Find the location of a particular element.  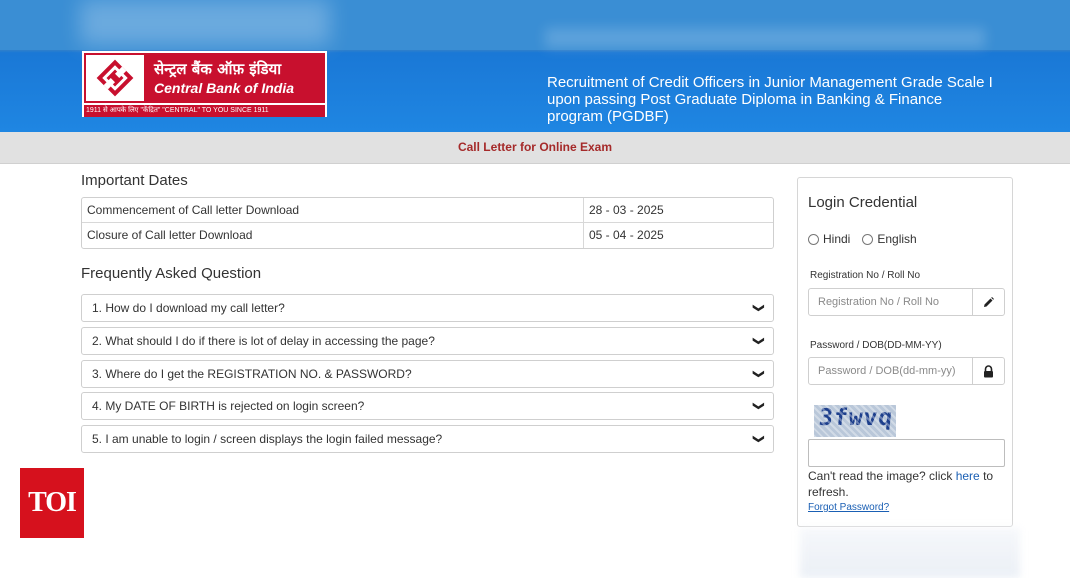

lock-icon is located at coordinates (988, 371).